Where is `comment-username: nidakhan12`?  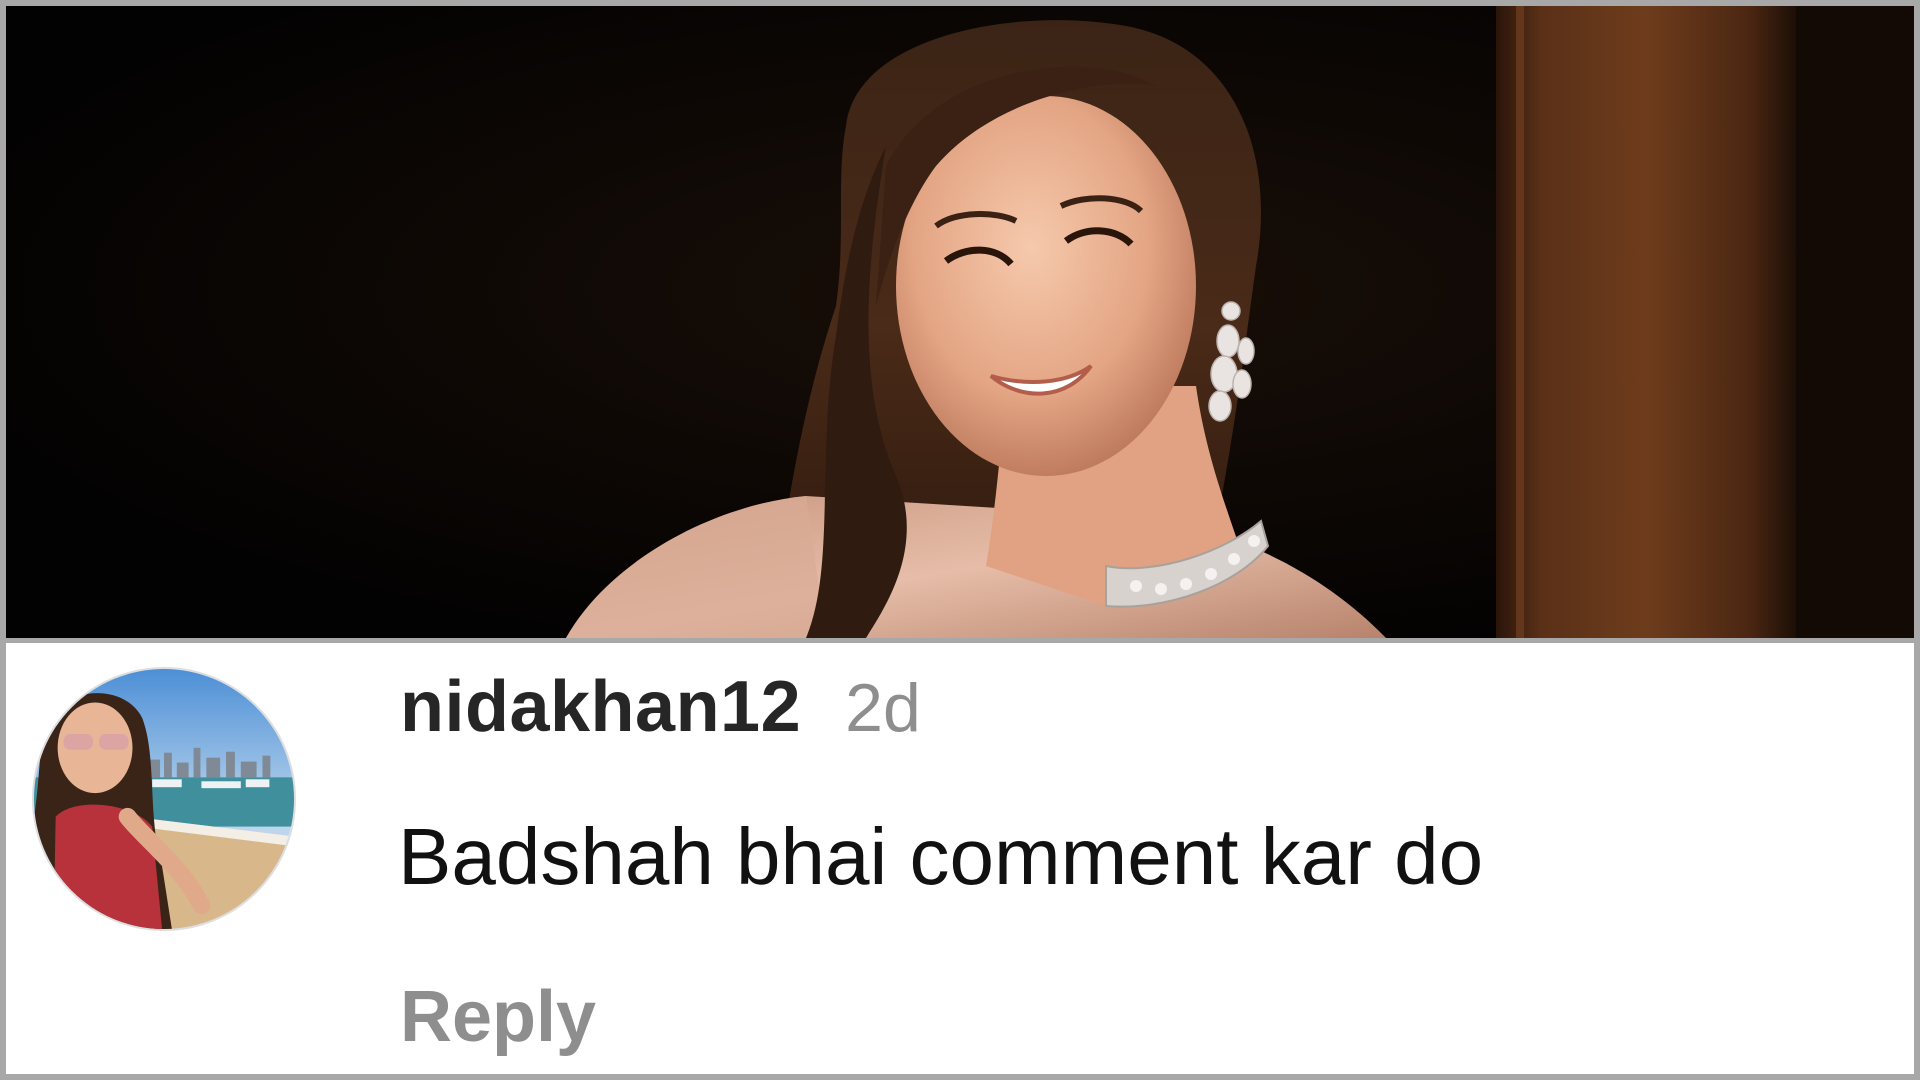
comment-username: nidakhan12 is located at coordinates (600, 707).